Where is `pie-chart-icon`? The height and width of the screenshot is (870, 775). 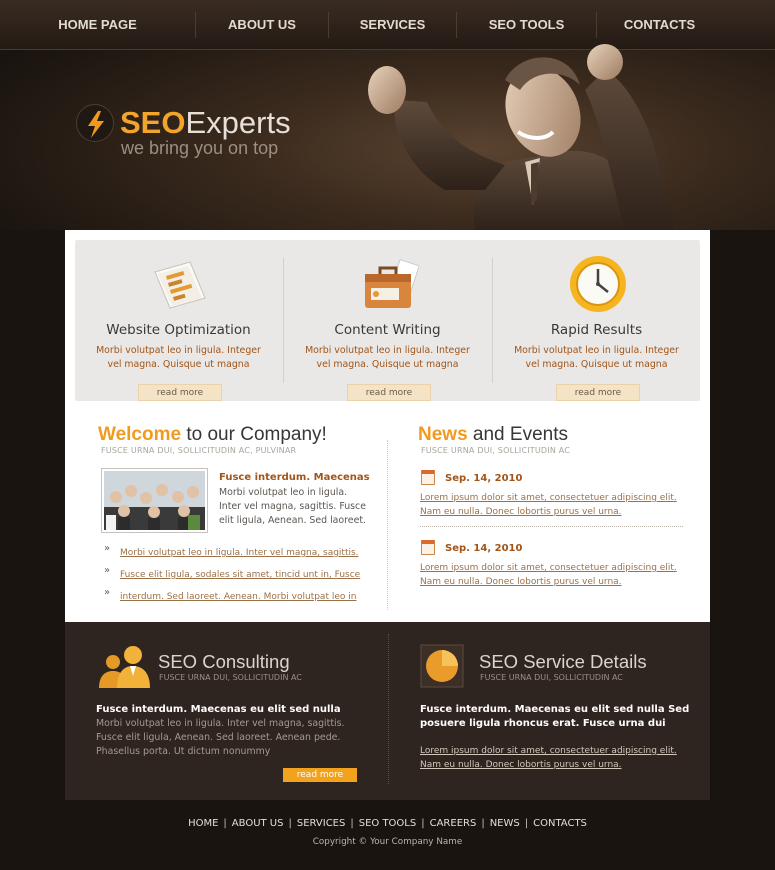
pie-chart-icon is located at coordinates (442, 666).